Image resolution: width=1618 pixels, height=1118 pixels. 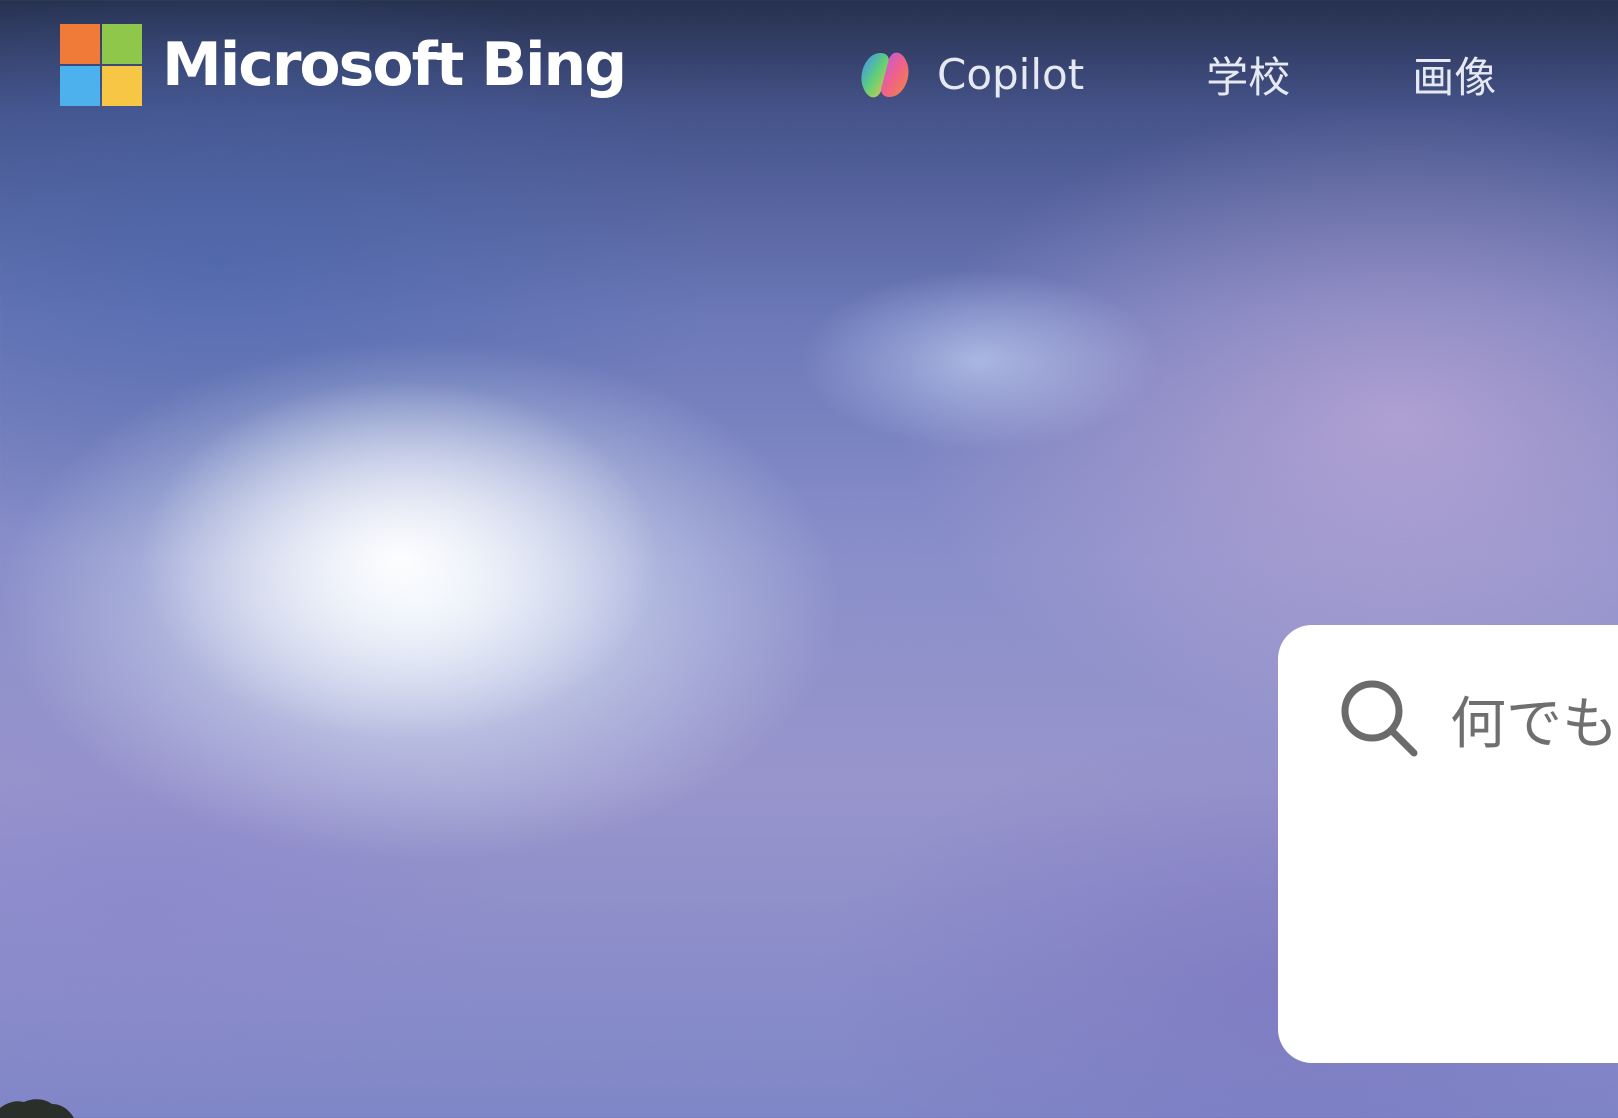 What do you see at coordinates (122, 86) in the screenshot?
I see `logo-square-yellow` at bounding box center [122, 86].